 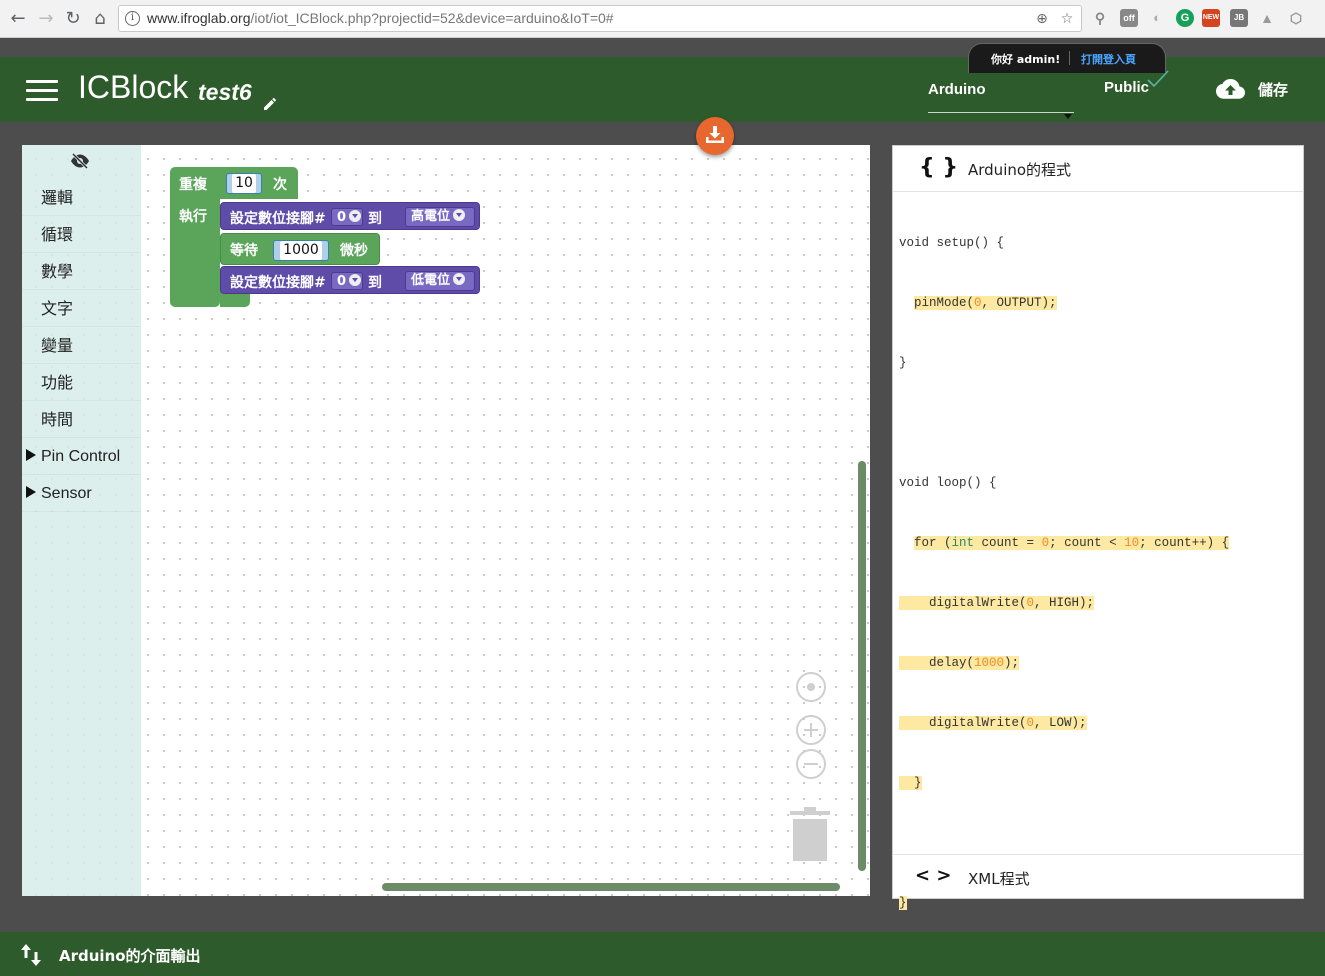 What do you see at coordinates (1100, 18) in the screenshot?
I see `search-extension-icon: ⚲` at bounding box center [1100, 18].